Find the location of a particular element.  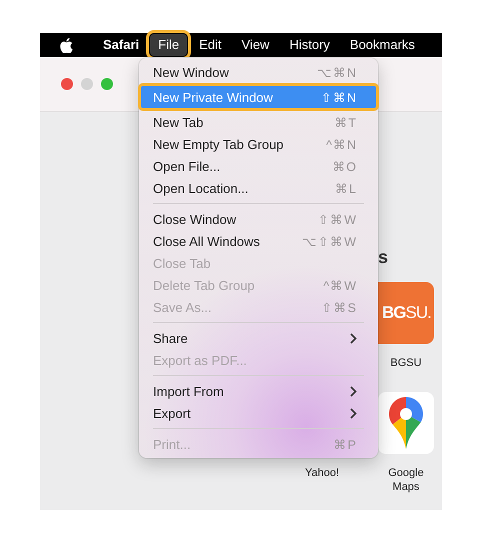

menu-item: New Window ⌥⌘N is located at coordinates (258, 72).